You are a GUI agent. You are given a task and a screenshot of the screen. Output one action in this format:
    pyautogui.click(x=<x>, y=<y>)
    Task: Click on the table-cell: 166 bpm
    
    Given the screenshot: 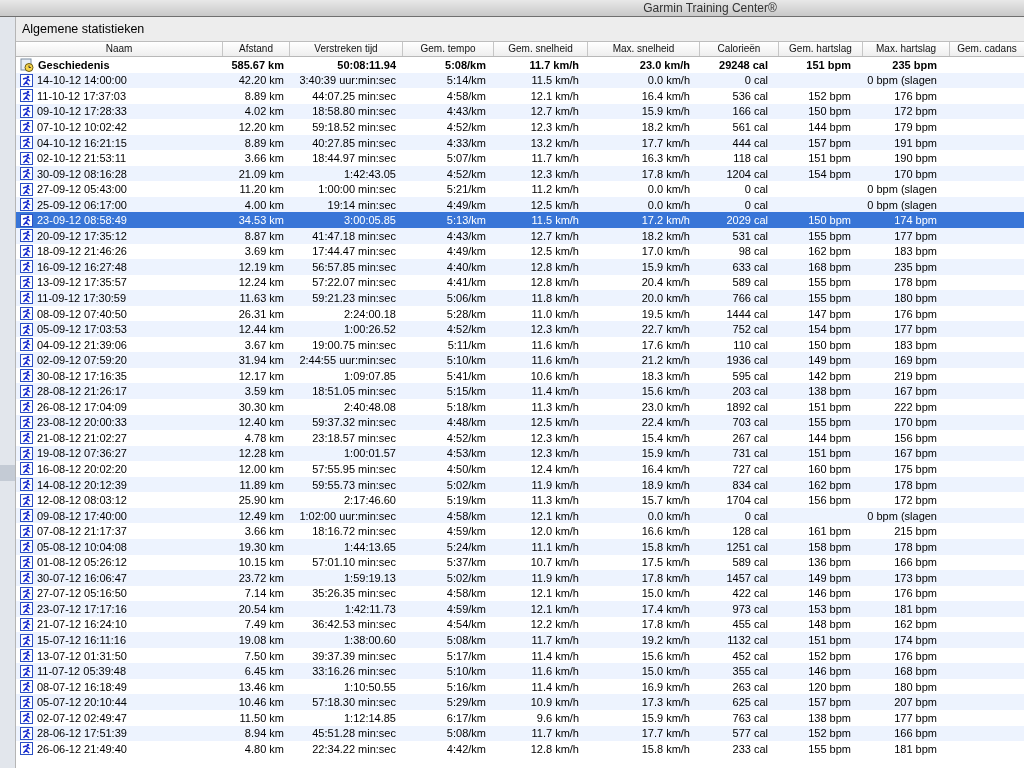 What is the action you would take?
    pyautogui.click(x=915, y=562)
    